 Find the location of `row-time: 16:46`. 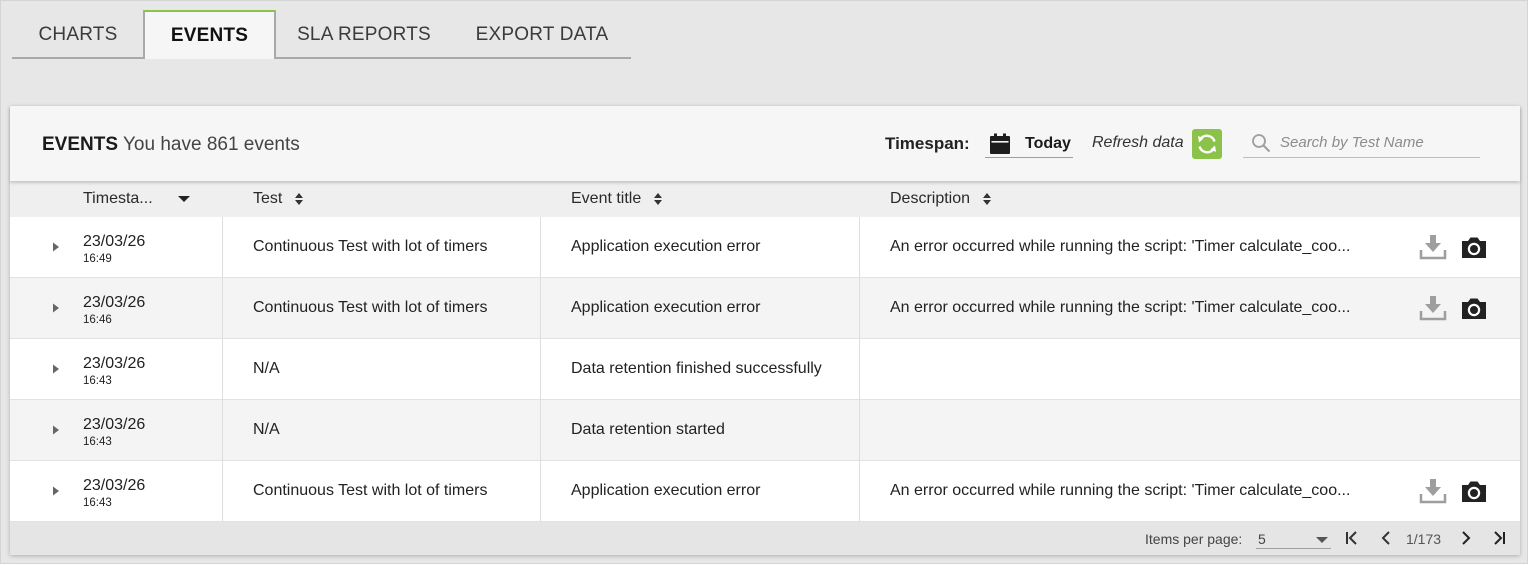

row-time: 16:46 is located at coordinates (97, 320).